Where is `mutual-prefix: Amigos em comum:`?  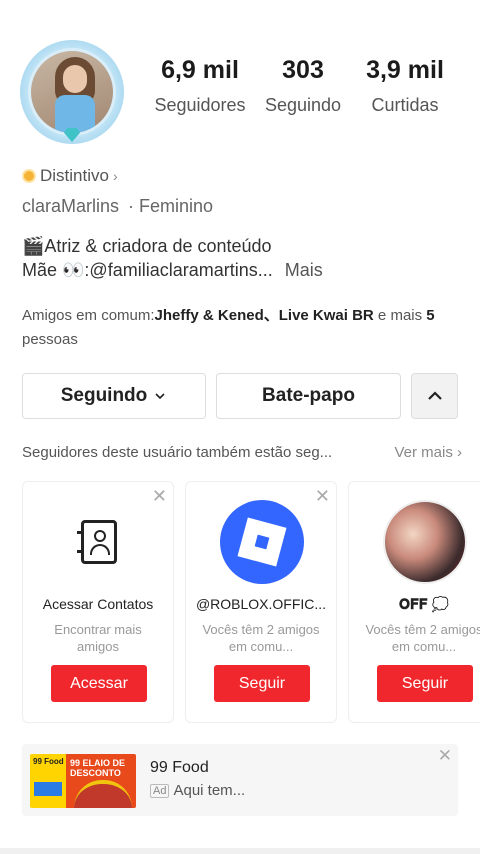
mutual-prefix: Amigos em comum: is located at coordinates (88, 315).